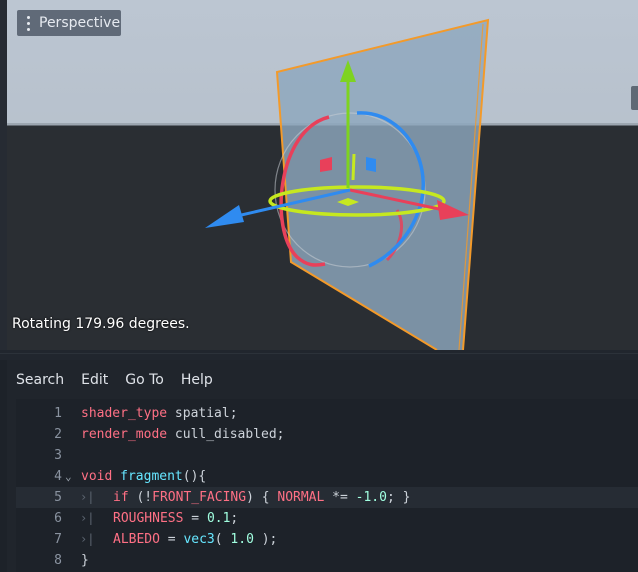 Image resolution: width=638 pixels, height=572 pixels. Describe the element at coordinates (101, 324) in the screenshot. I see `rotation-status-text: Rotating 179.96 degrees.` at that location.